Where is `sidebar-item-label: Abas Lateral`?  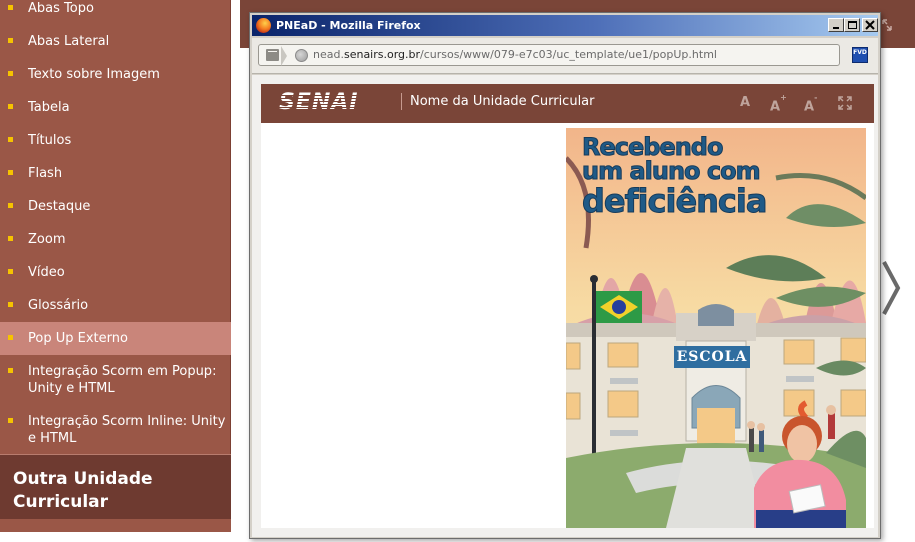
sidebar-item-label: Abas Lateral is located at coordinates (69, 41).